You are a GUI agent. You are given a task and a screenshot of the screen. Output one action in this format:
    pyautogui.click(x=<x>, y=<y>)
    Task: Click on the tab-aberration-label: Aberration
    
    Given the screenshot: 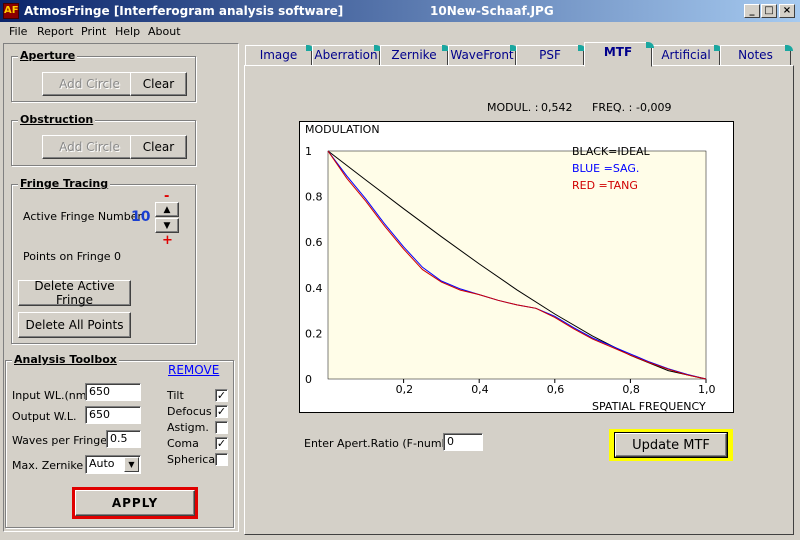 What is the action you would take?
    pyautogui.click(x=346, y=55)
    